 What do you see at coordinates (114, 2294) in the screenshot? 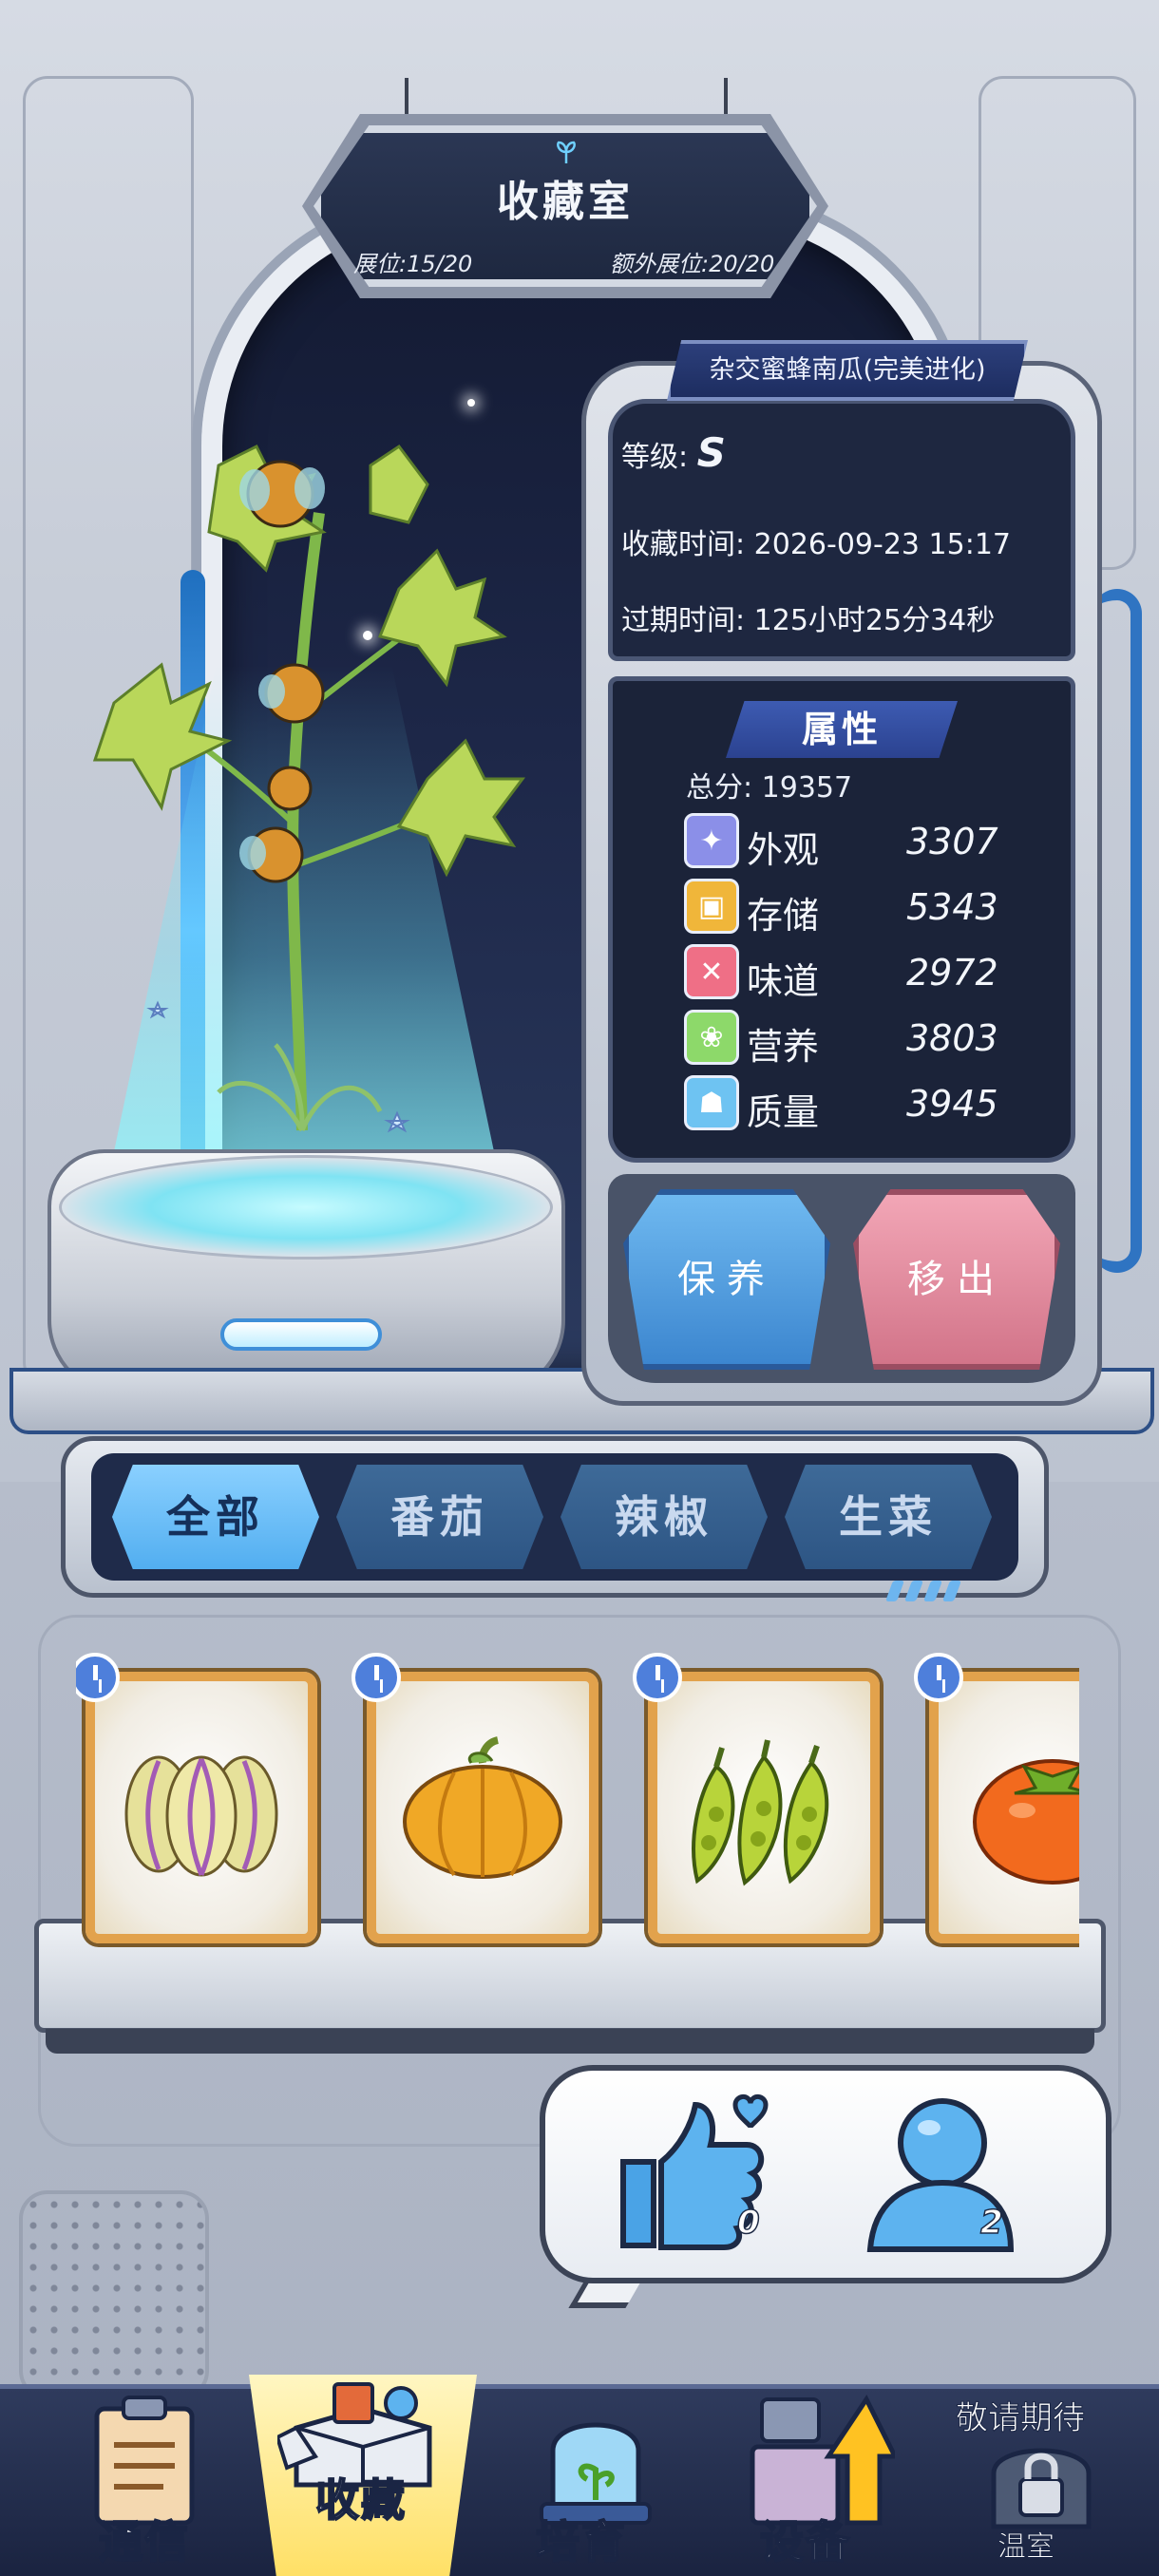
I see `wall-vent` at bounding box center [114, 2294].